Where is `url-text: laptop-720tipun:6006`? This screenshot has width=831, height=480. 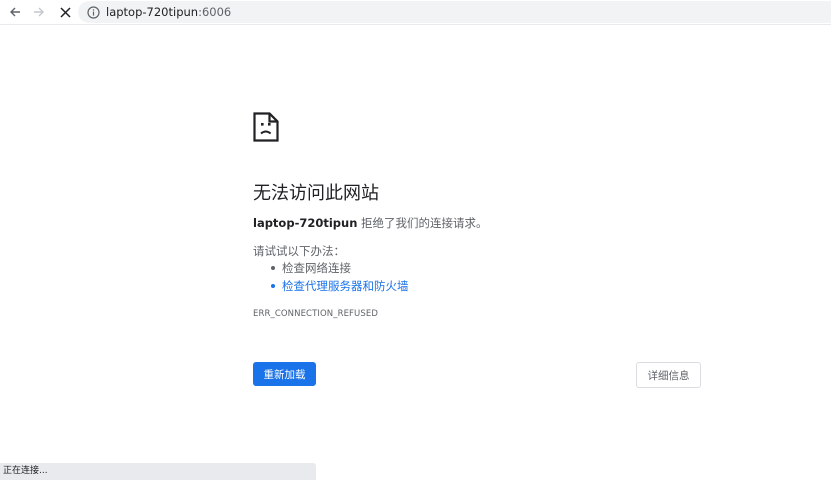 url-text: laptop-720tipun:6006 is located at coordinates (168, 12).